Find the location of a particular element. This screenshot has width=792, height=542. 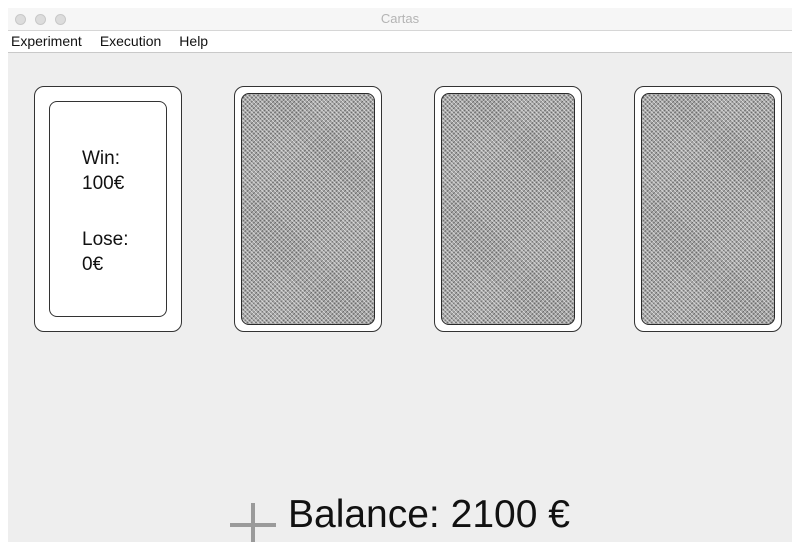

balance-label: Balance: is located at coordinates (364, 514).